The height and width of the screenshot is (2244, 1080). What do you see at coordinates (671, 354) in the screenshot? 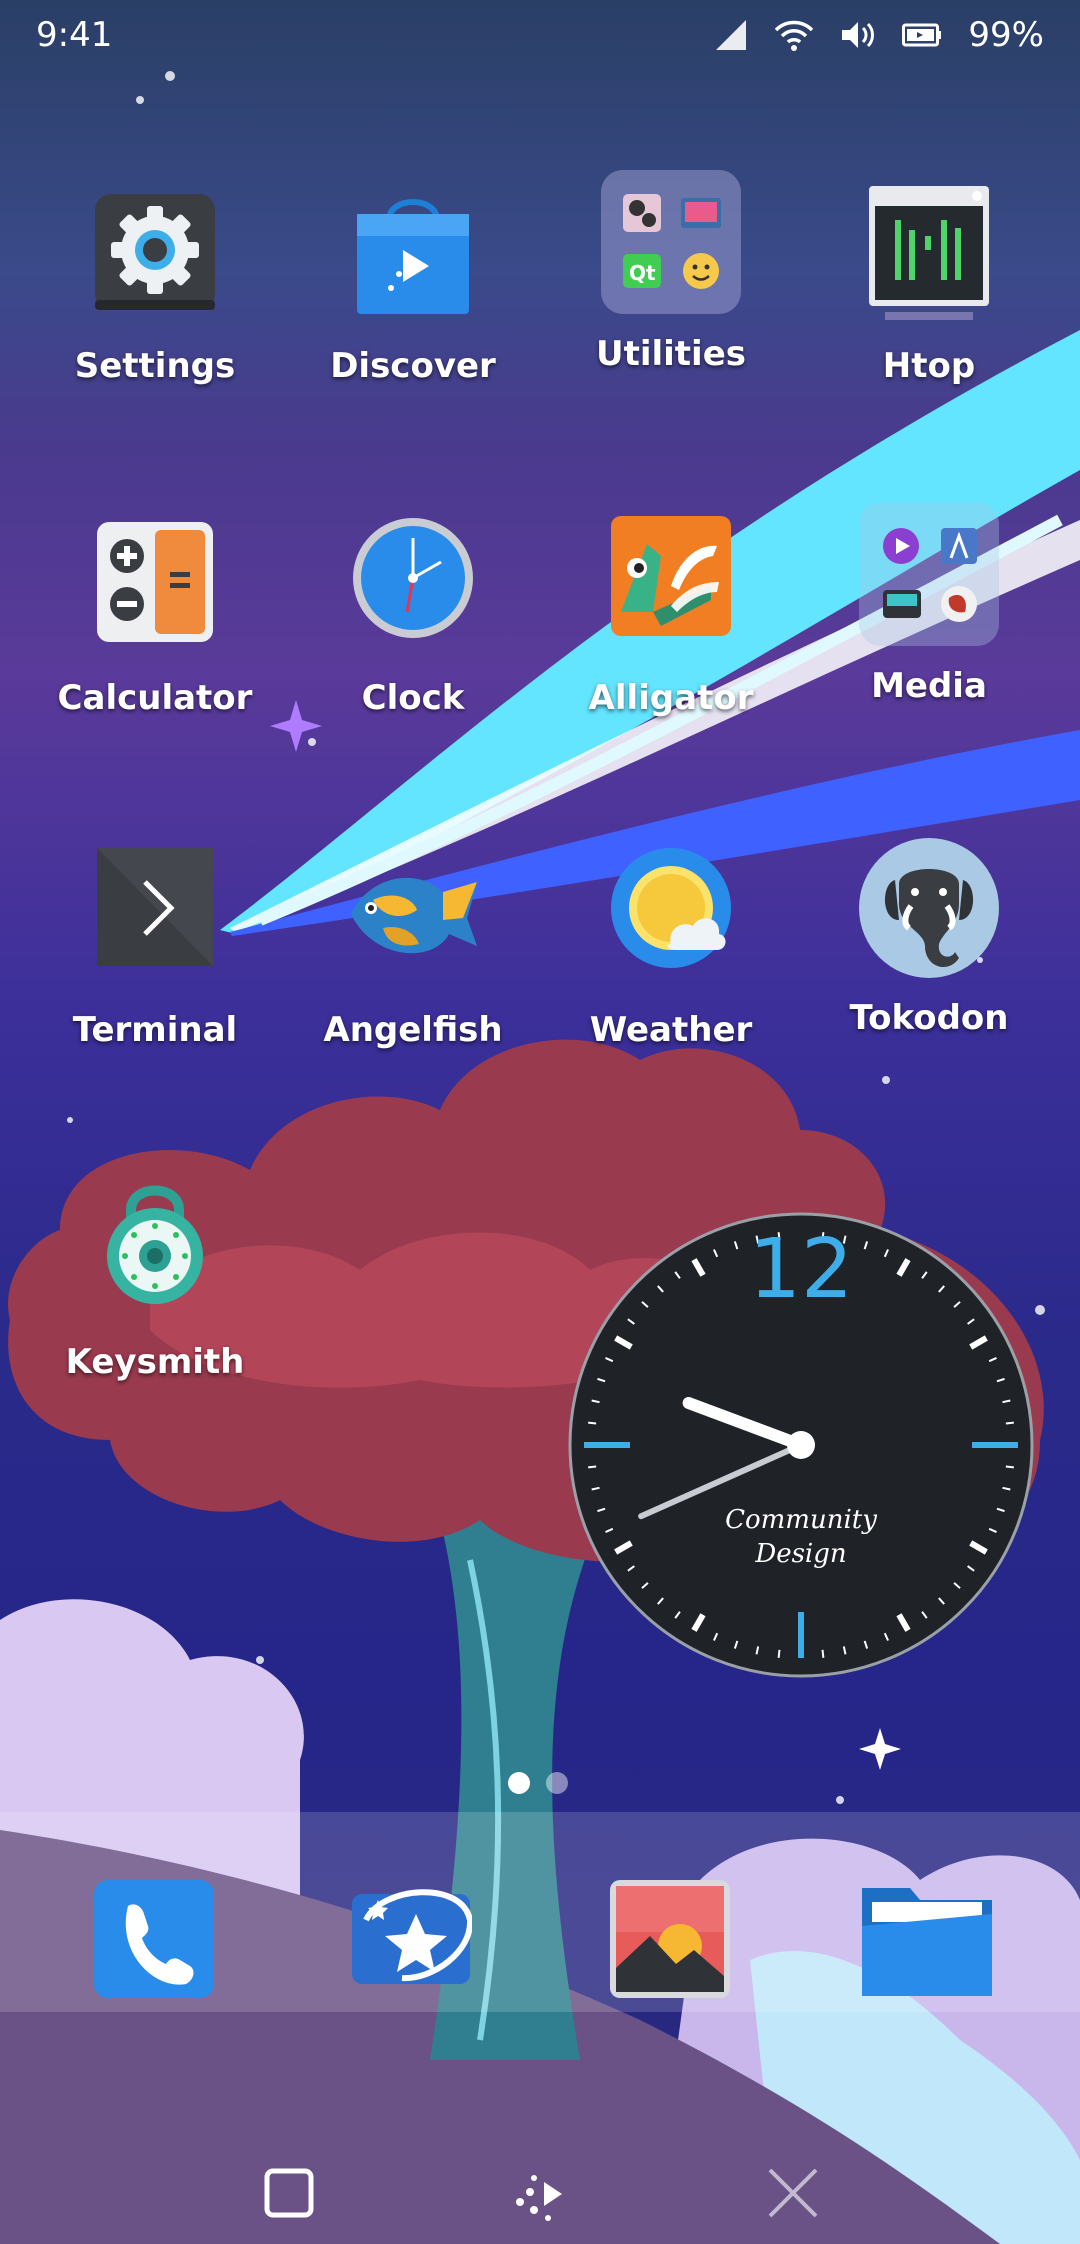
I see `app-label: Utilities` at bounding box center [671, 354].